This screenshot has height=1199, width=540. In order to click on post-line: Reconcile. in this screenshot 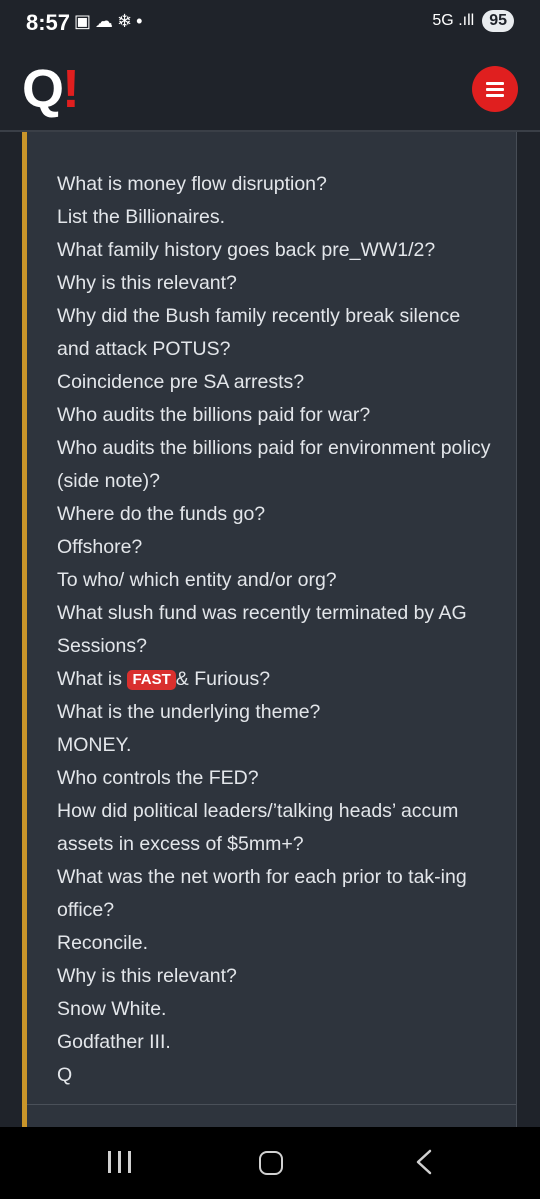, I will do `click(103, 943)`.